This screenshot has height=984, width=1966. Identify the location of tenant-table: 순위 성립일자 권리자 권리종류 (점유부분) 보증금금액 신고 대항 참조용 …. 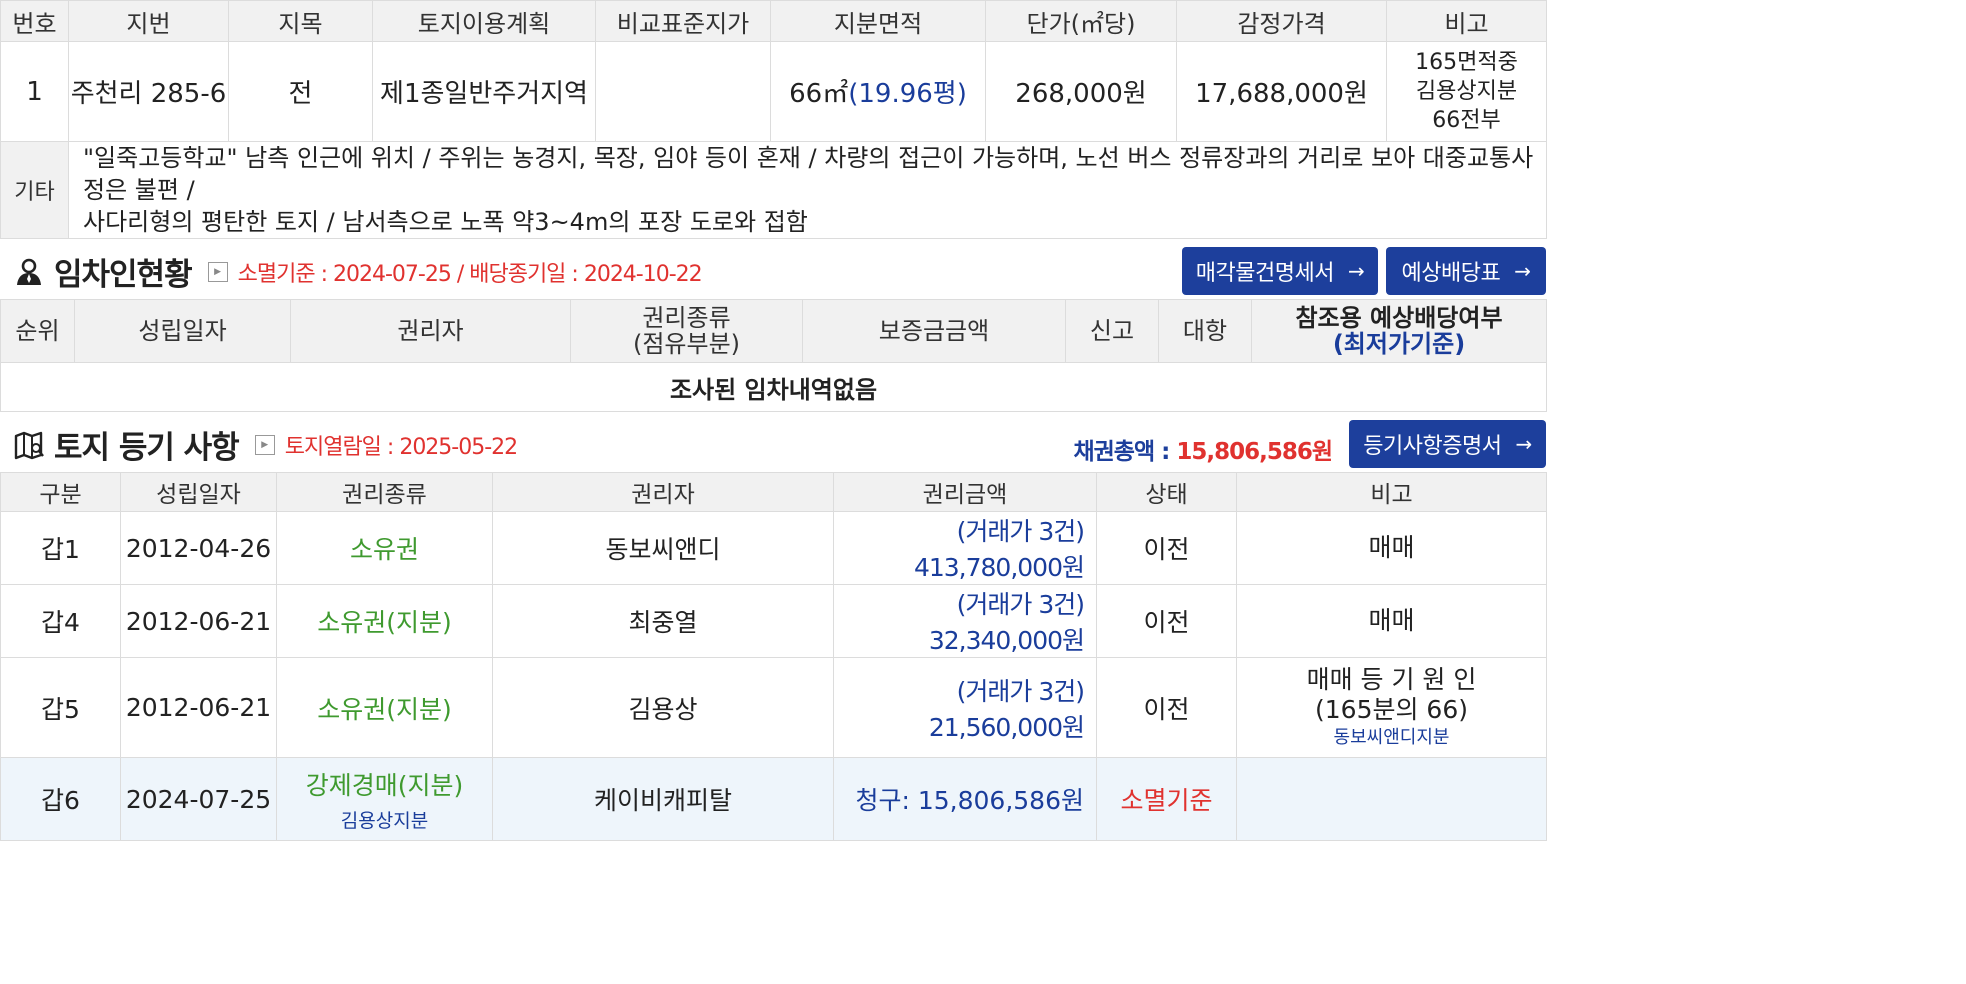
(773, 355).